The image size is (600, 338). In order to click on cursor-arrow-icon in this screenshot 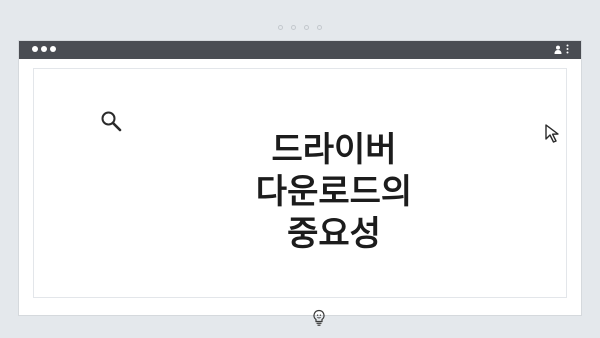, I will do `click(552, 133)`.